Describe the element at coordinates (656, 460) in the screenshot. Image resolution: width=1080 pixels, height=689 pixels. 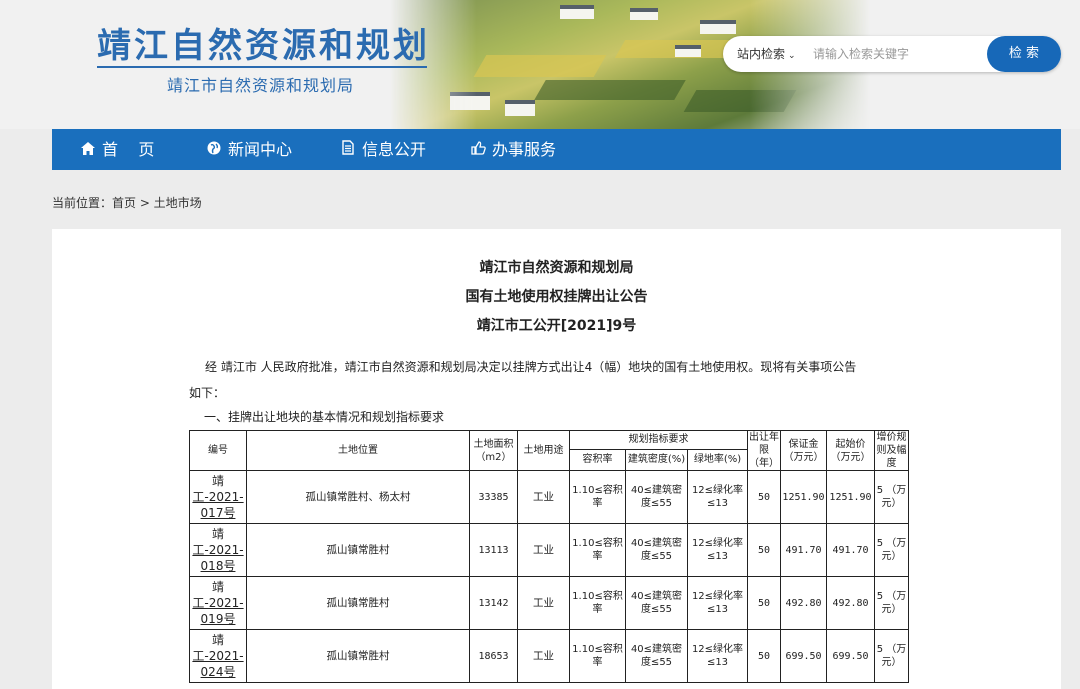
I see `header-density: 建筑密度(%)` at that location.